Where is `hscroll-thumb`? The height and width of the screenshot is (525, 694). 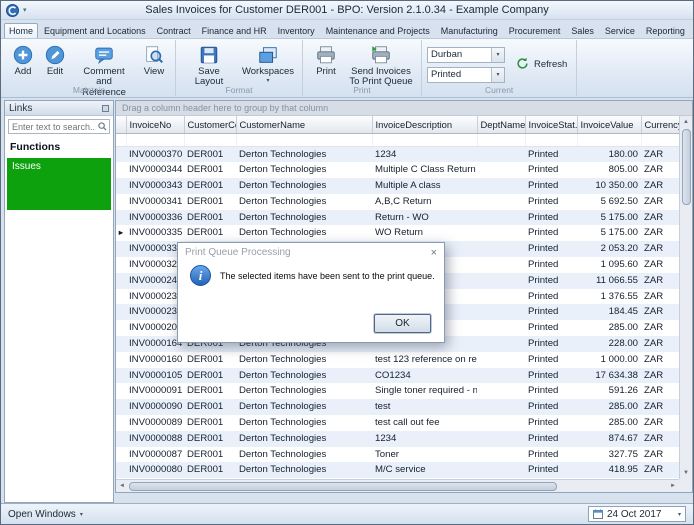
hscroll-thumb is located at coordinates (343, 486).